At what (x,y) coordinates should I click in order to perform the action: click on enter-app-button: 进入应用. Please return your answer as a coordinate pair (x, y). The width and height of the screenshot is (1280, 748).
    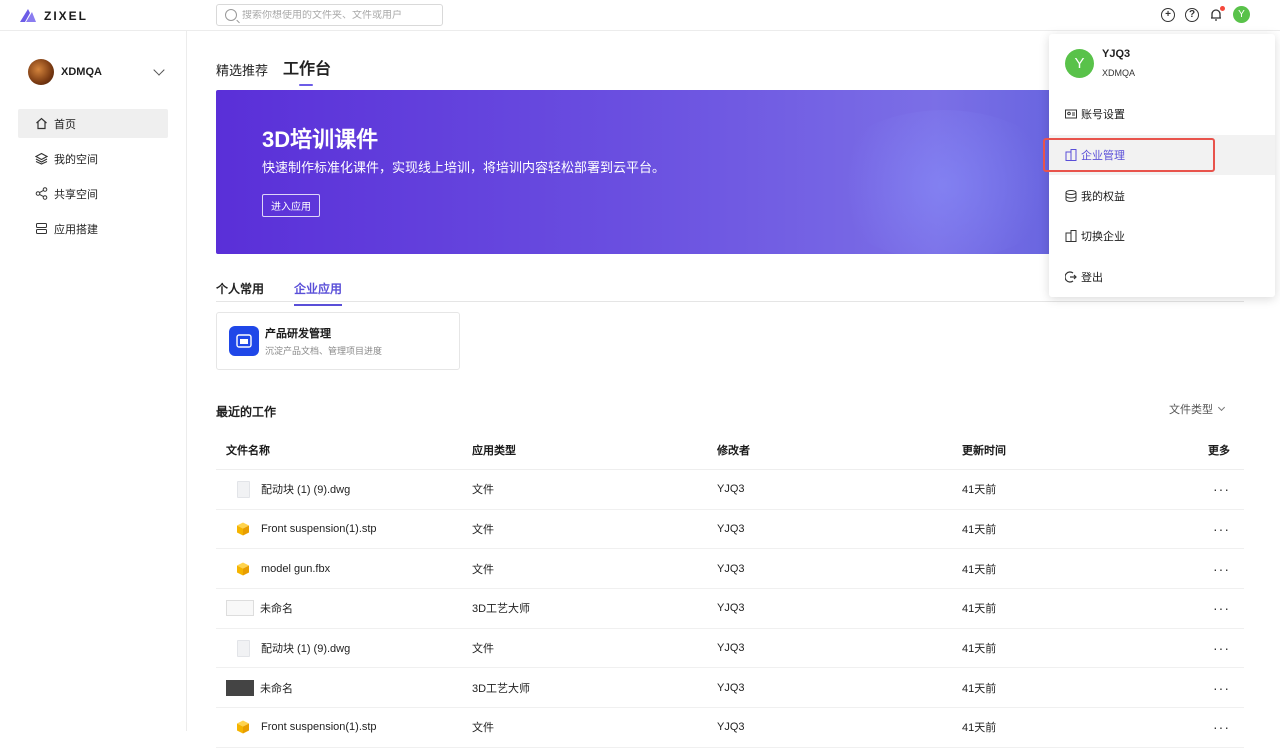
    Looking at the image, I should click on (291, 205).